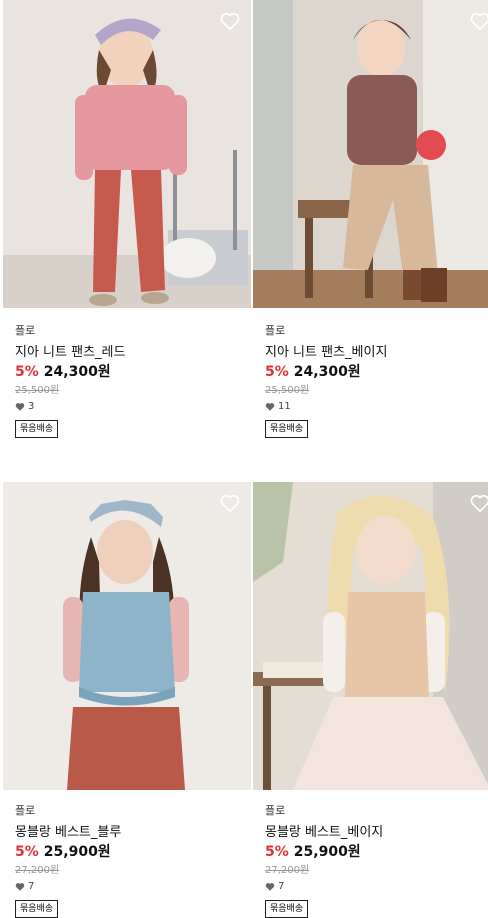 The image size is (488, 918). What do you see at coordinates (326, 350) in the screenshot?
I see `product-name: 지아 니트 팬츠_베이지` at bounding box center [326, 350].